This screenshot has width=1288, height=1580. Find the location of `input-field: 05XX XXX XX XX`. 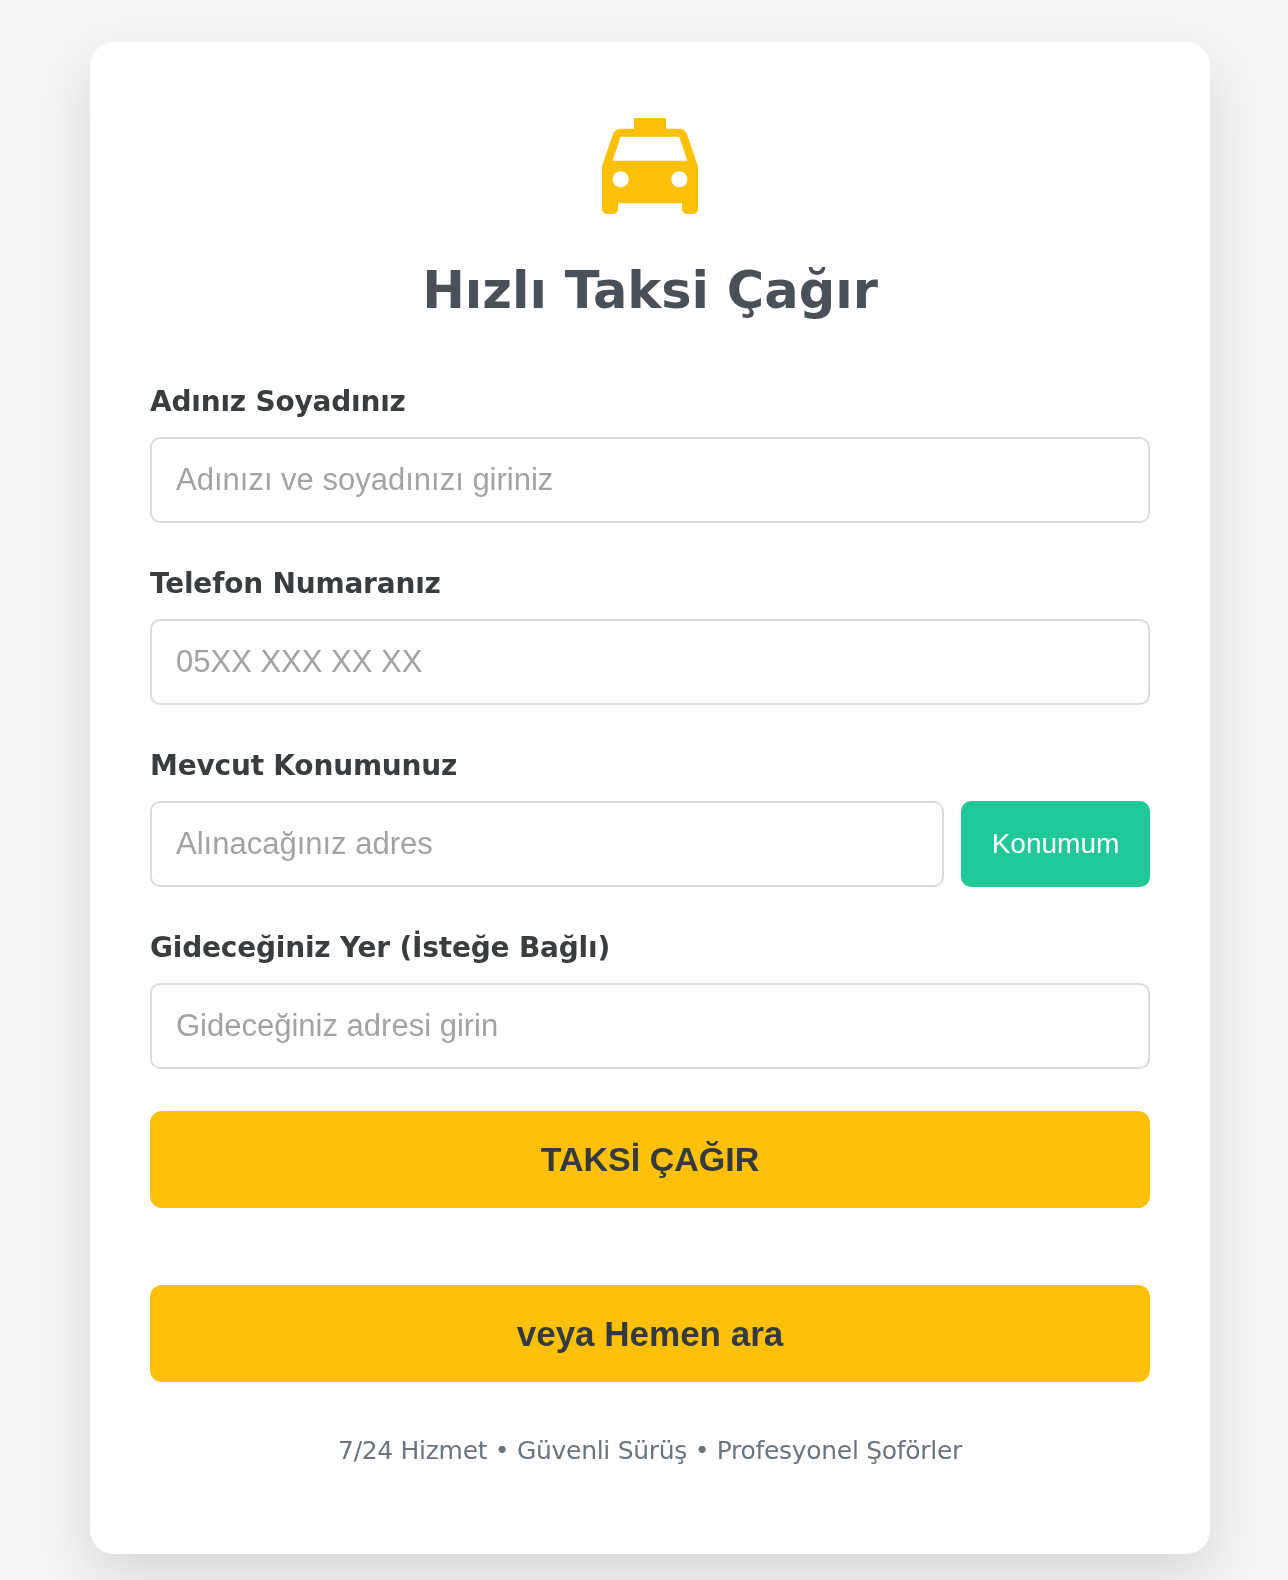

input-field: 05XX XXX XX XX is located at coordinates (650, 662).